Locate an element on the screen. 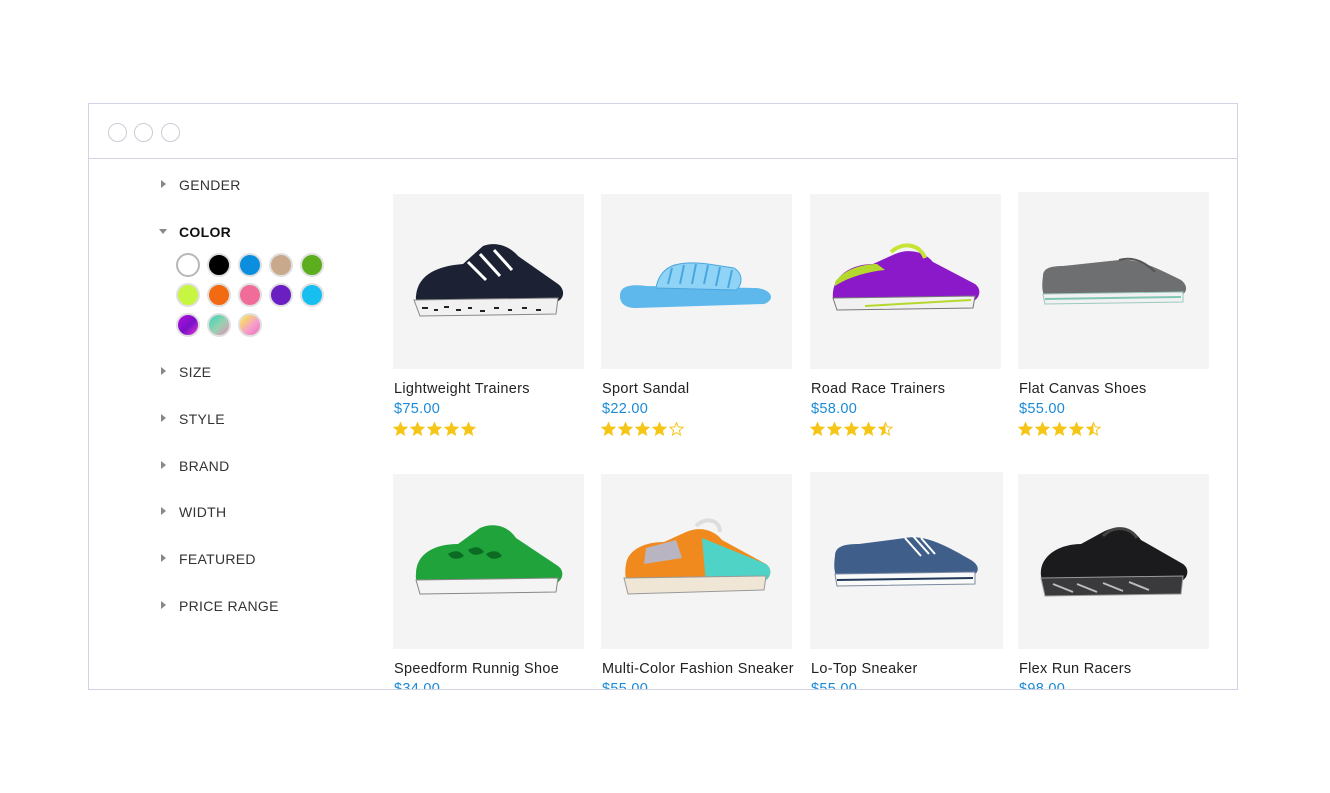 The height and width of the screenshot is (793, 1330). filter-label: WIDTH is located at coordinates (203, 512).